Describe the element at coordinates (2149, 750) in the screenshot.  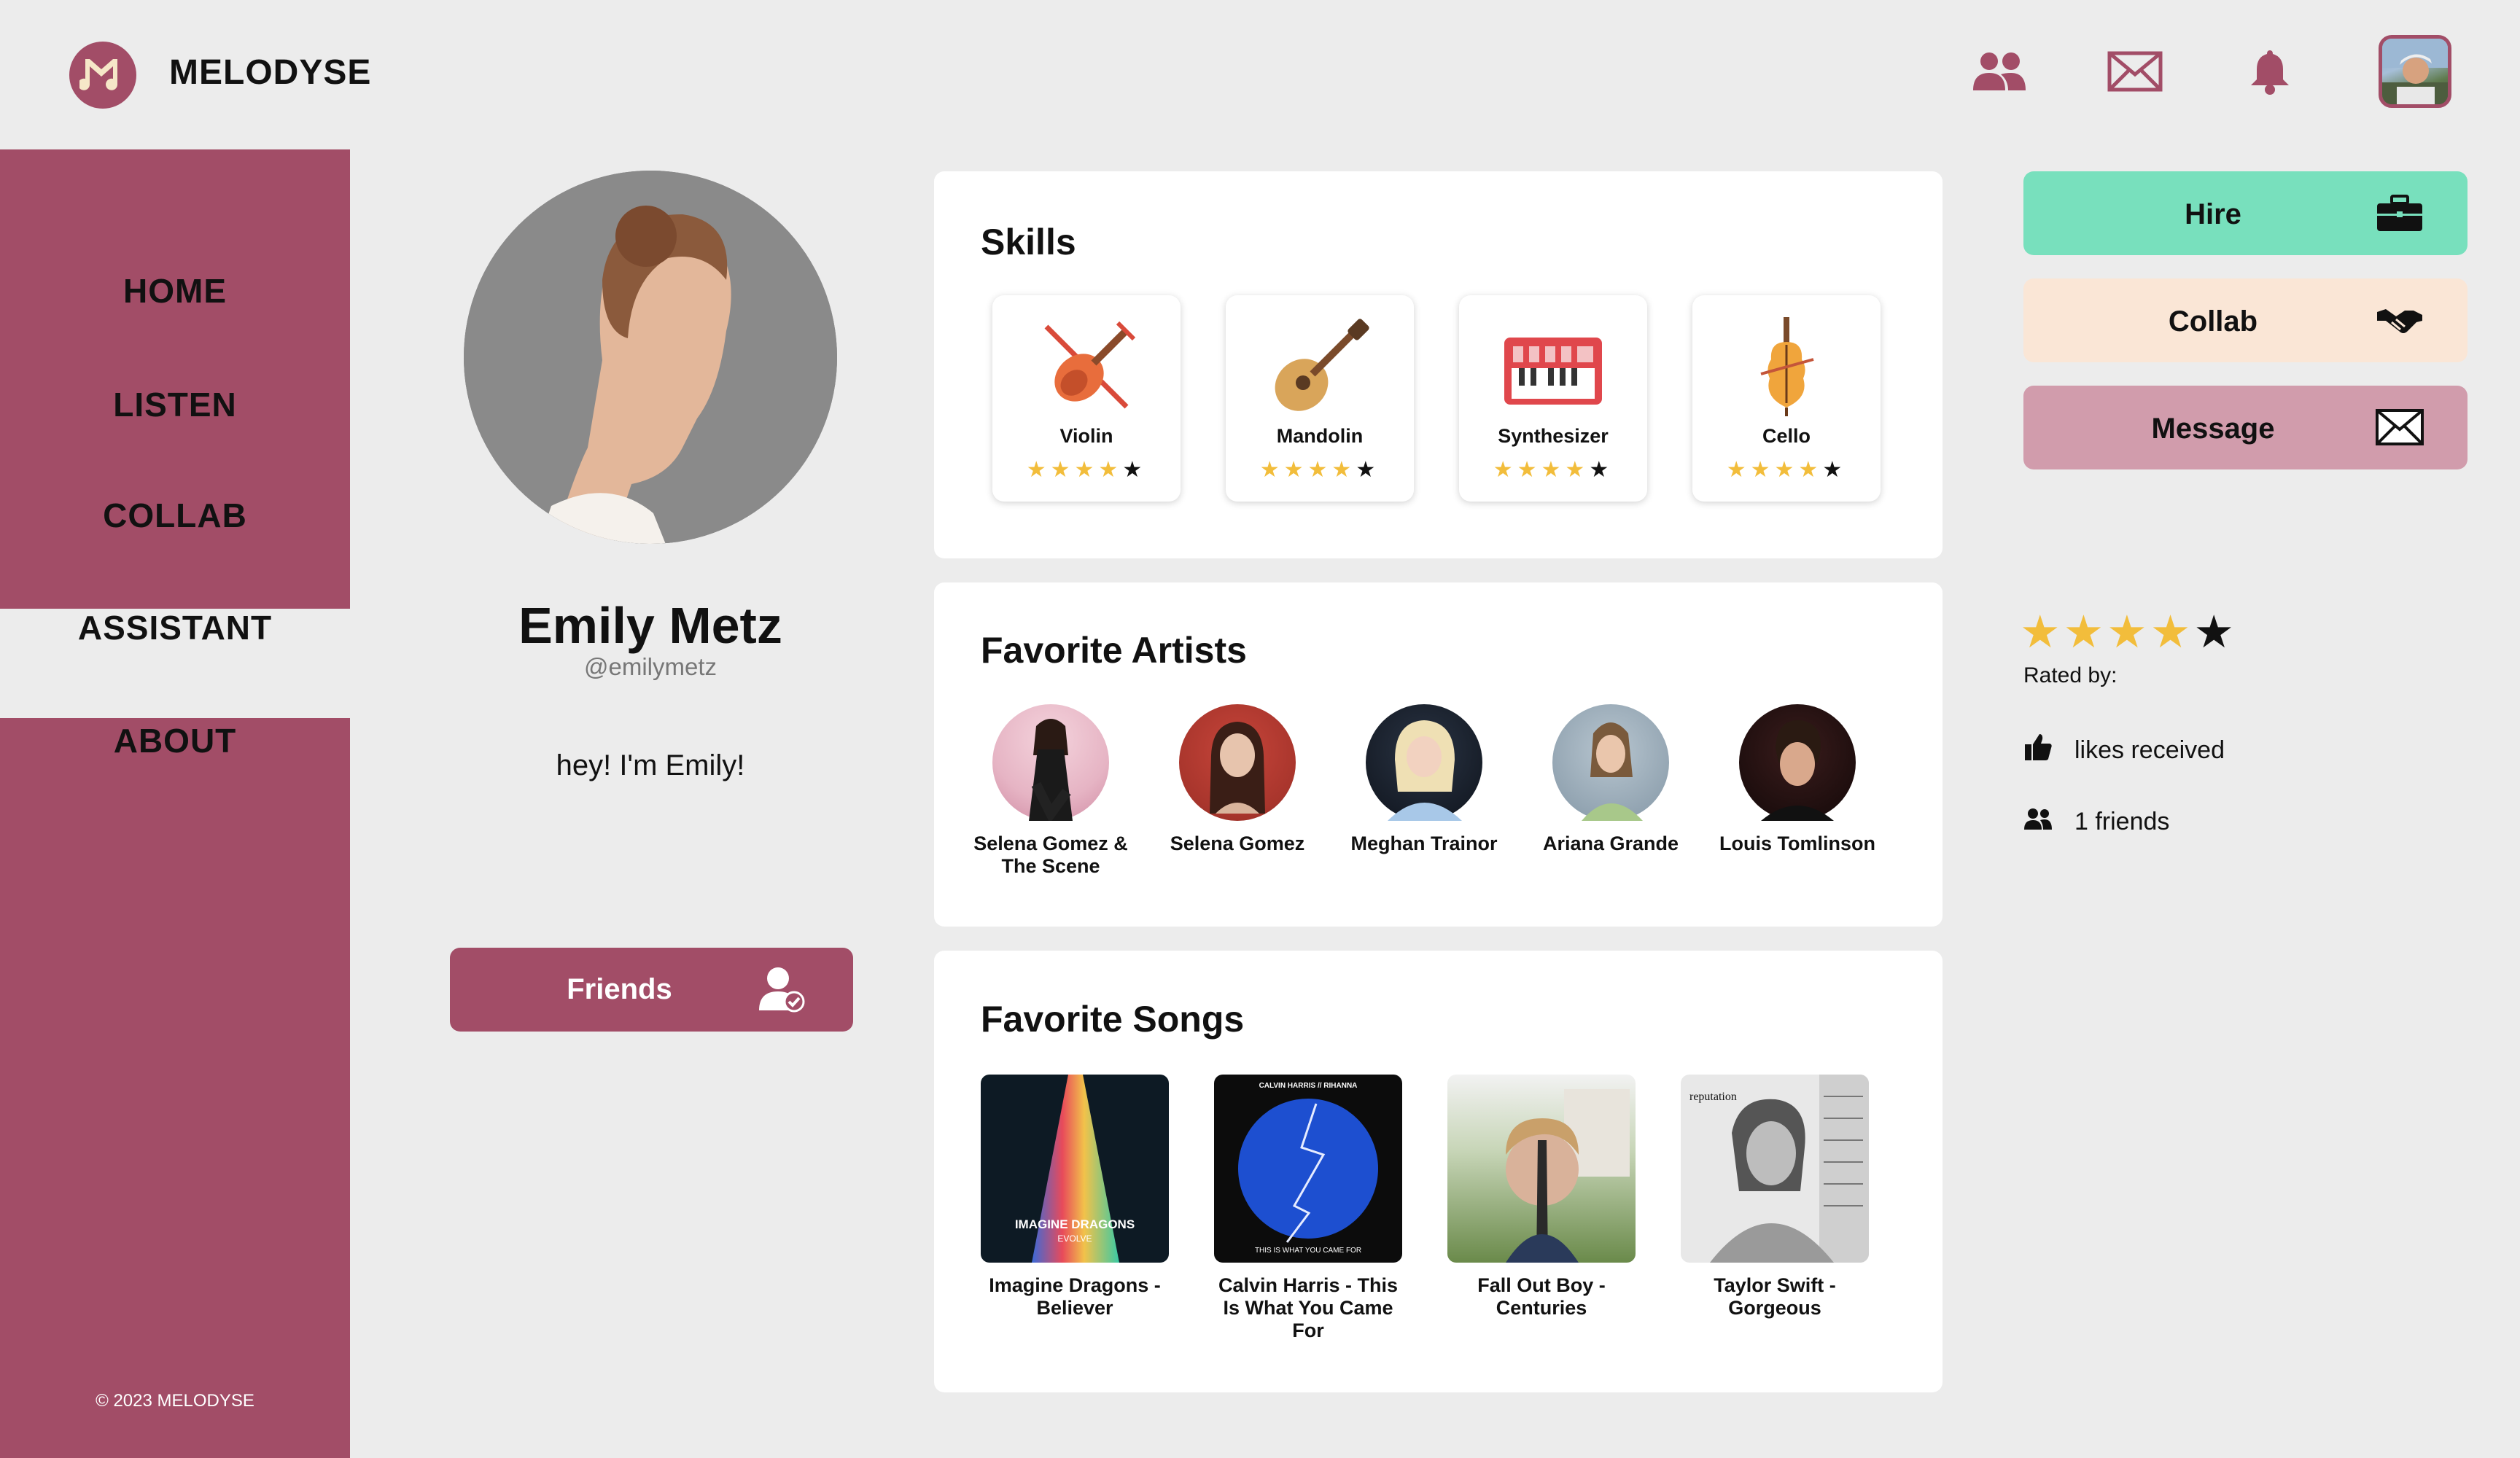
I see `likes-label: likes received` at that location.